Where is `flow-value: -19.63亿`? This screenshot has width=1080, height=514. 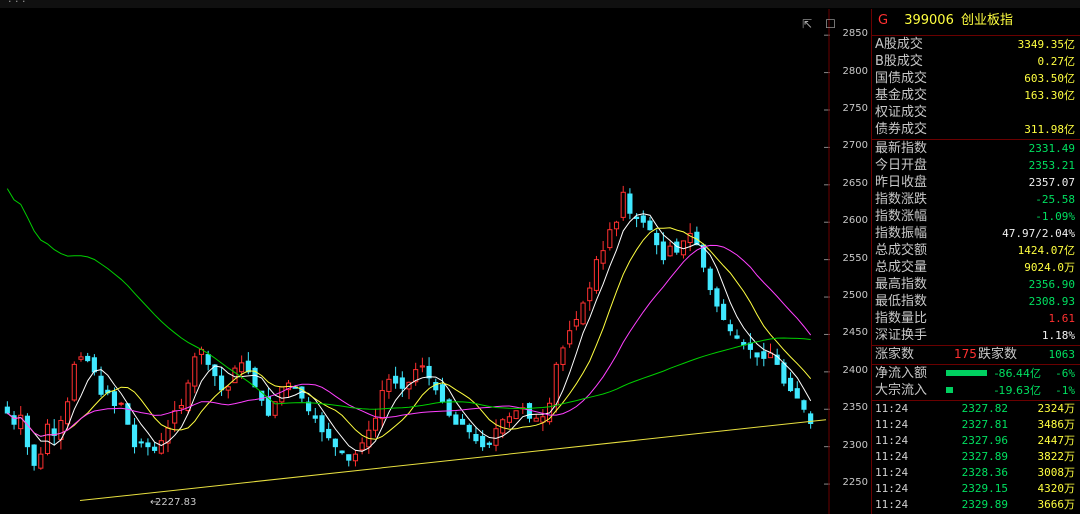 flow-value: -19.63亿 is located at coordinates (1017, 390).